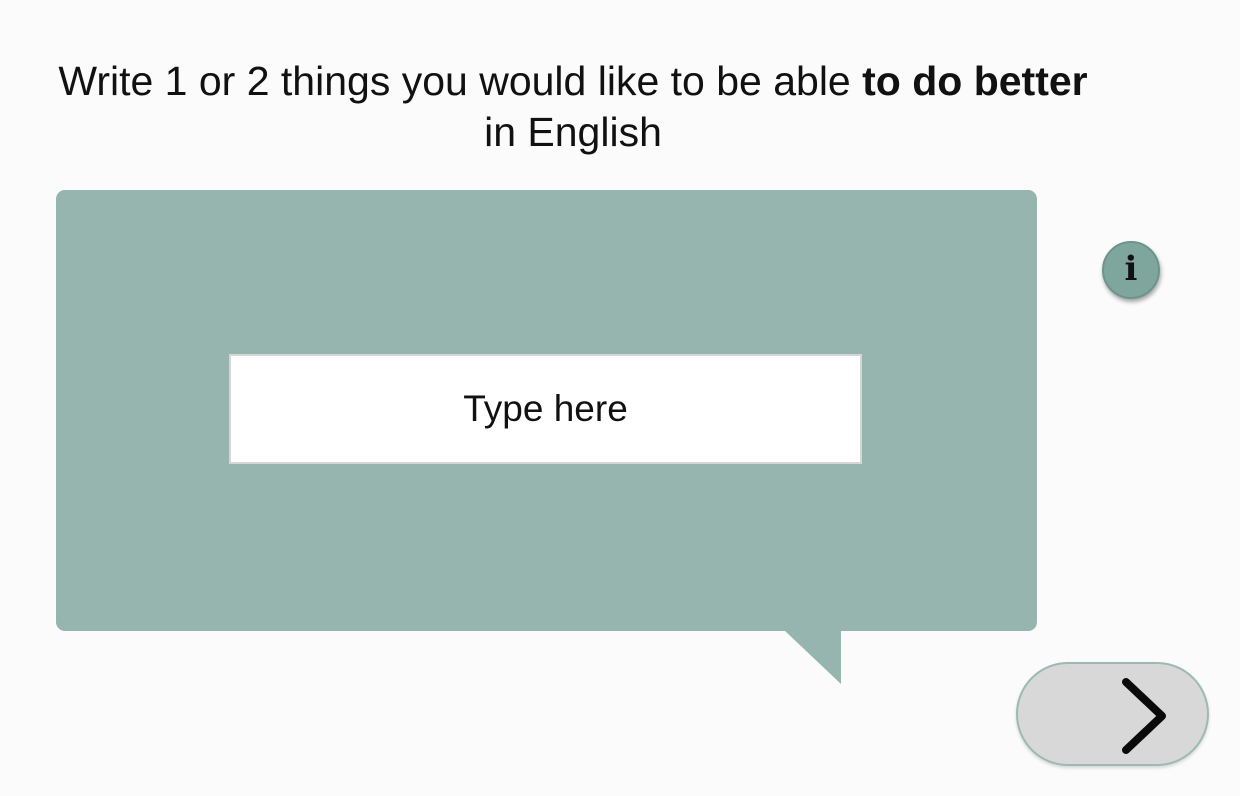  I want to click on prompt-text-line2: in English, so click(573, 132).